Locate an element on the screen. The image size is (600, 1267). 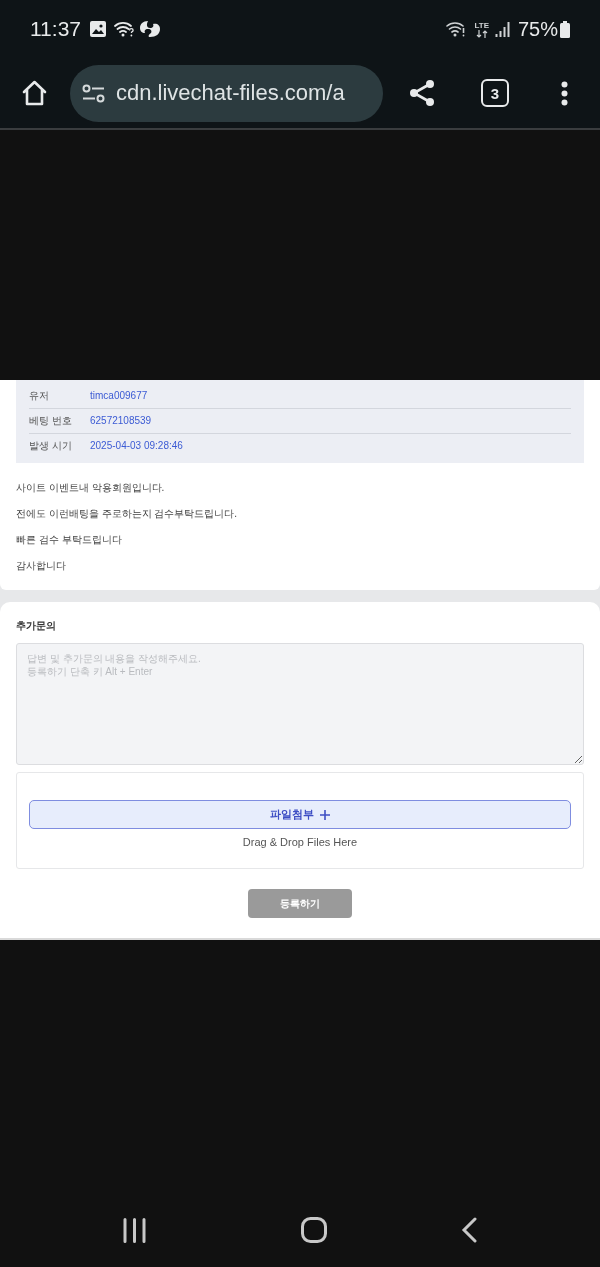
attach-file-button: 파일첨부 is located at coordinates (300, 814).